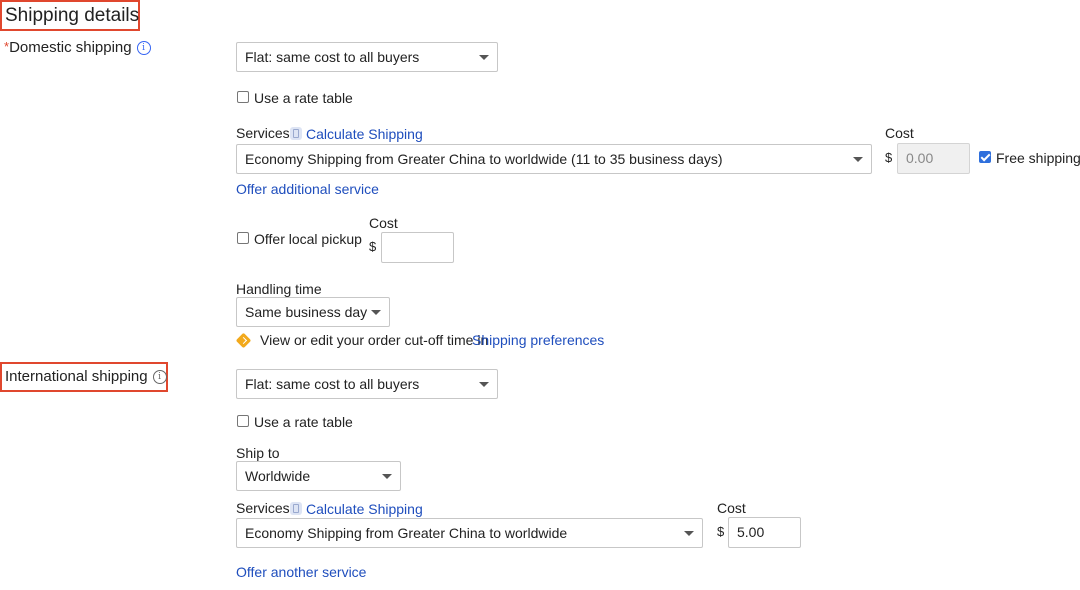 The image size is (1080, 590). I want to click on domestic-cost-type-select: Flat: same cost to all buyers, so click(367, 57).